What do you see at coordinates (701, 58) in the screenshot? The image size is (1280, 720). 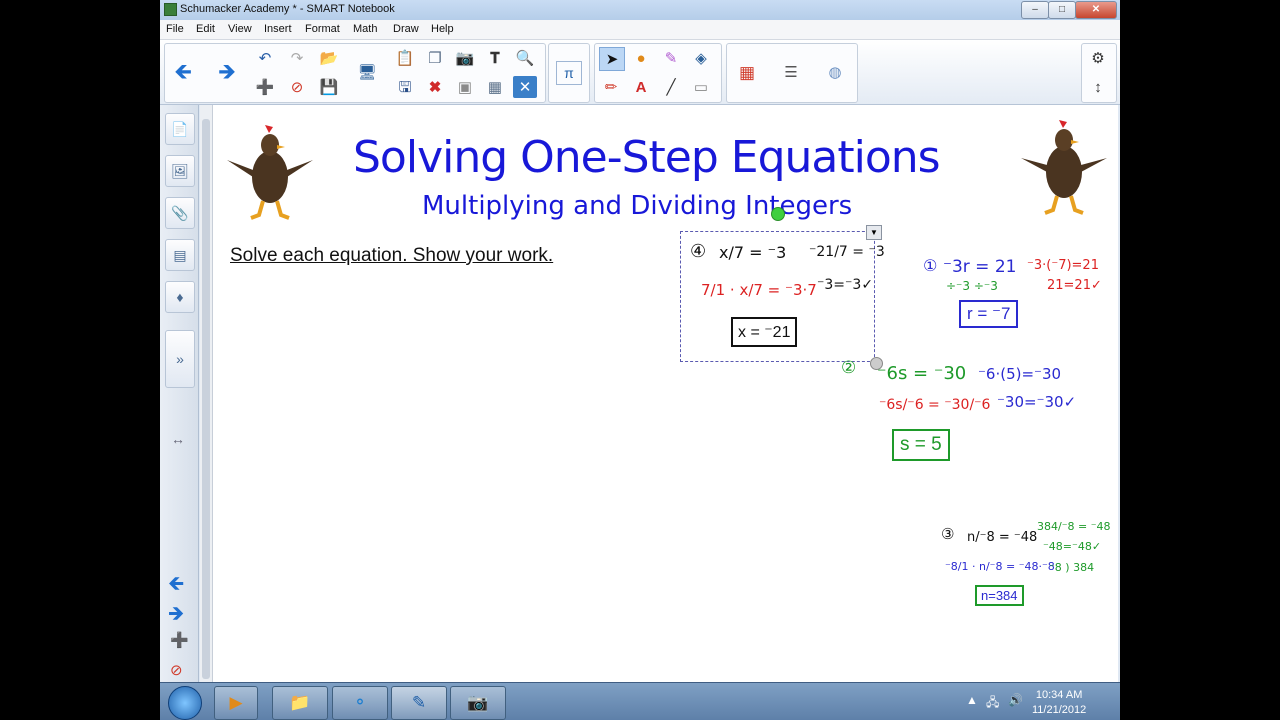 I see `fill-icon: ◈` at bounding box center [701, 58].